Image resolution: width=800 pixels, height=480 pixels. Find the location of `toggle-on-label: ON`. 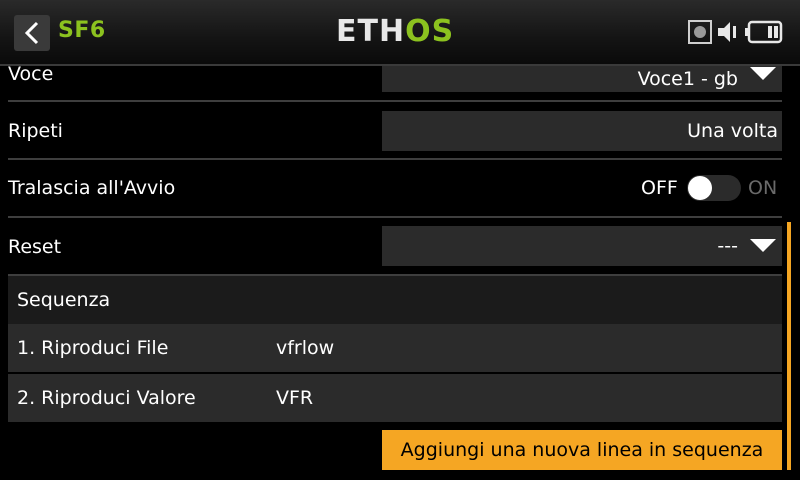

toggle-on-label: ON is located at coordinates (763, 188).